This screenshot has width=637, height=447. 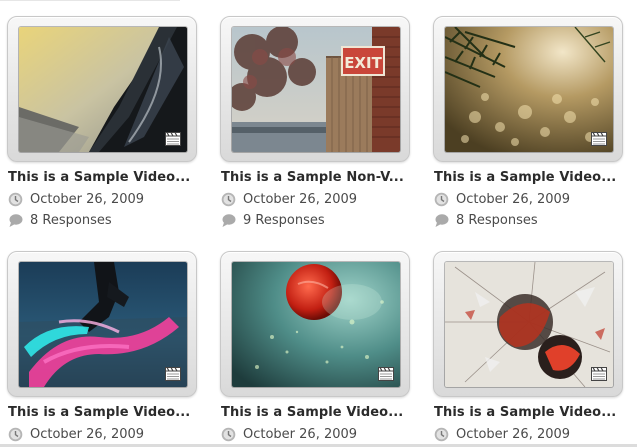 I want to click on thumbnail-pine-bokeh, so click(x=529, y=89).